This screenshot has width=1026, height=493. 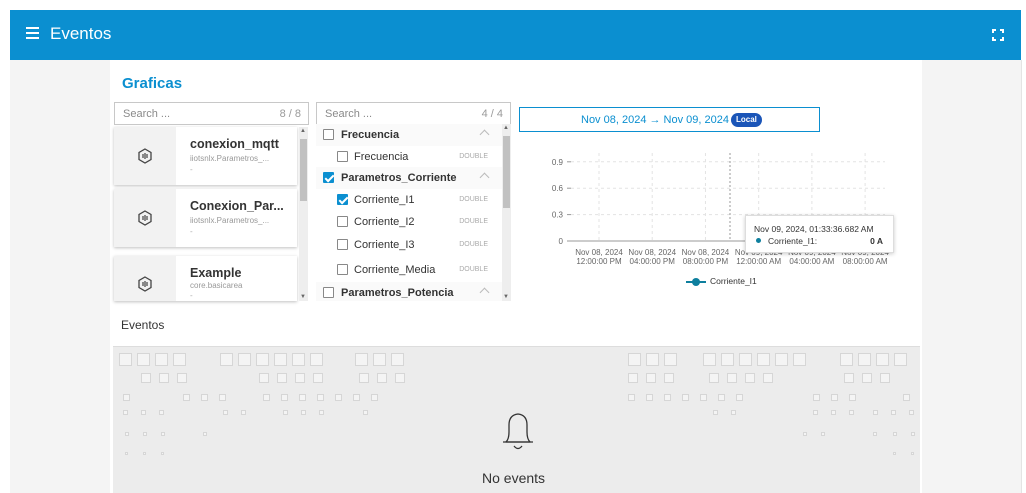 What do you see at coordinates (696, 282) in the screenshot?
I see `legend-dot` at bounding box center [696, 282].